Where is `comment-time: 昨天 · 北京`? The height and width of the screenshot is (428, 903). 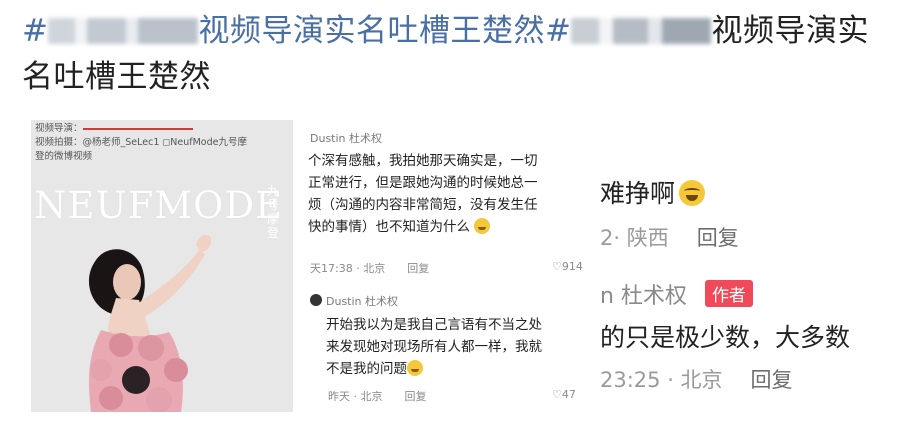 comment-time: 昨天 · 北京 is located at coordinates (355, 396).